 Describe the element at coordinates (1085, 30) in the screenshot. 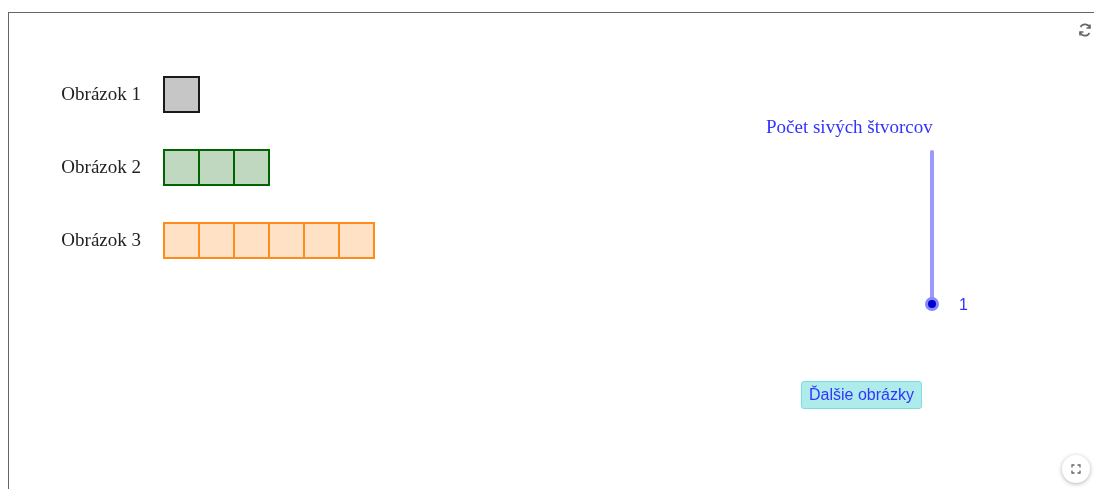

I see `refresh-icon` at that location.